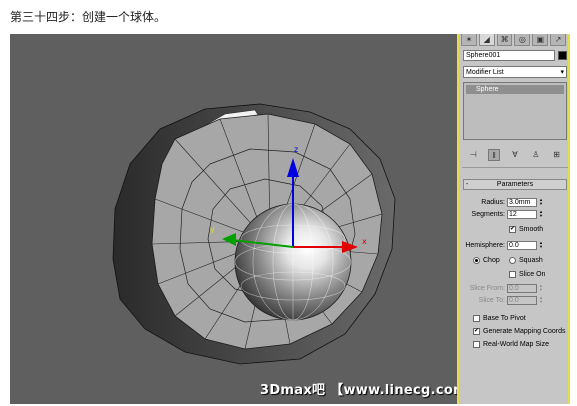 The height and width of the screenshot is (406, 577). What do you see at coordinates (531, 260) in the screenshot?
I see `squash-label: Squash` at bounding box center [531, 260].